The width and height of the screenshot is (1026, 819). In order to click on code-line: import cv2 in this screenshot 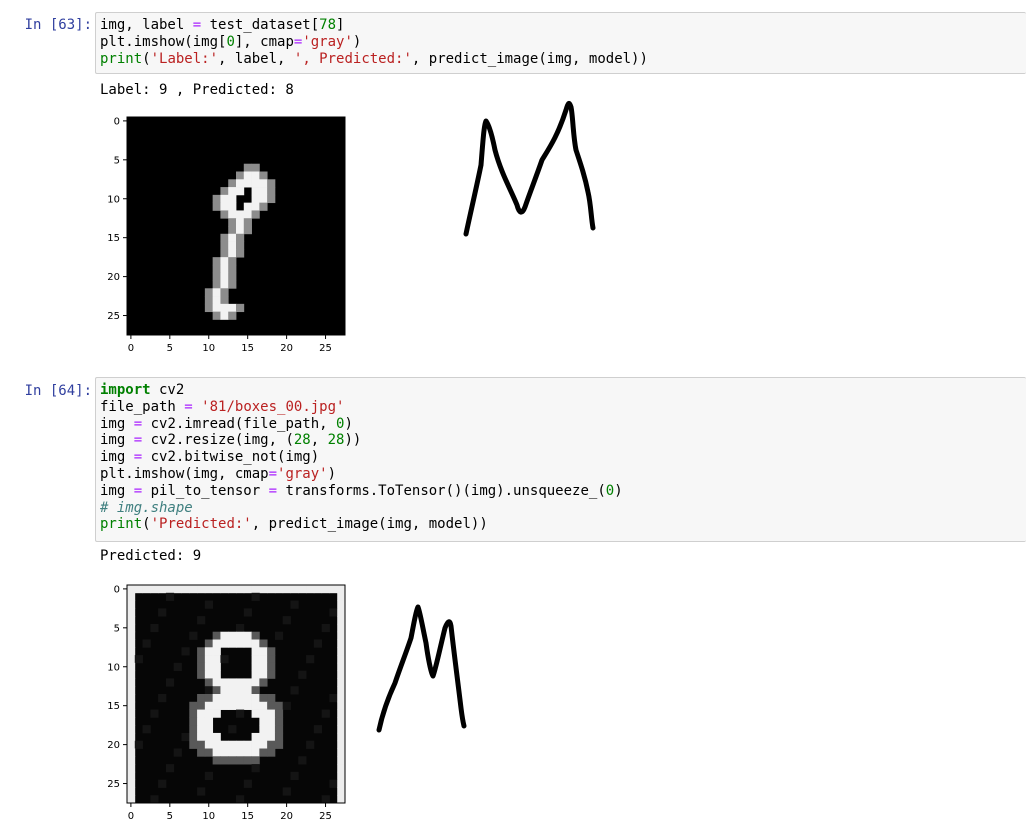, I will do `click(561, 390)`.